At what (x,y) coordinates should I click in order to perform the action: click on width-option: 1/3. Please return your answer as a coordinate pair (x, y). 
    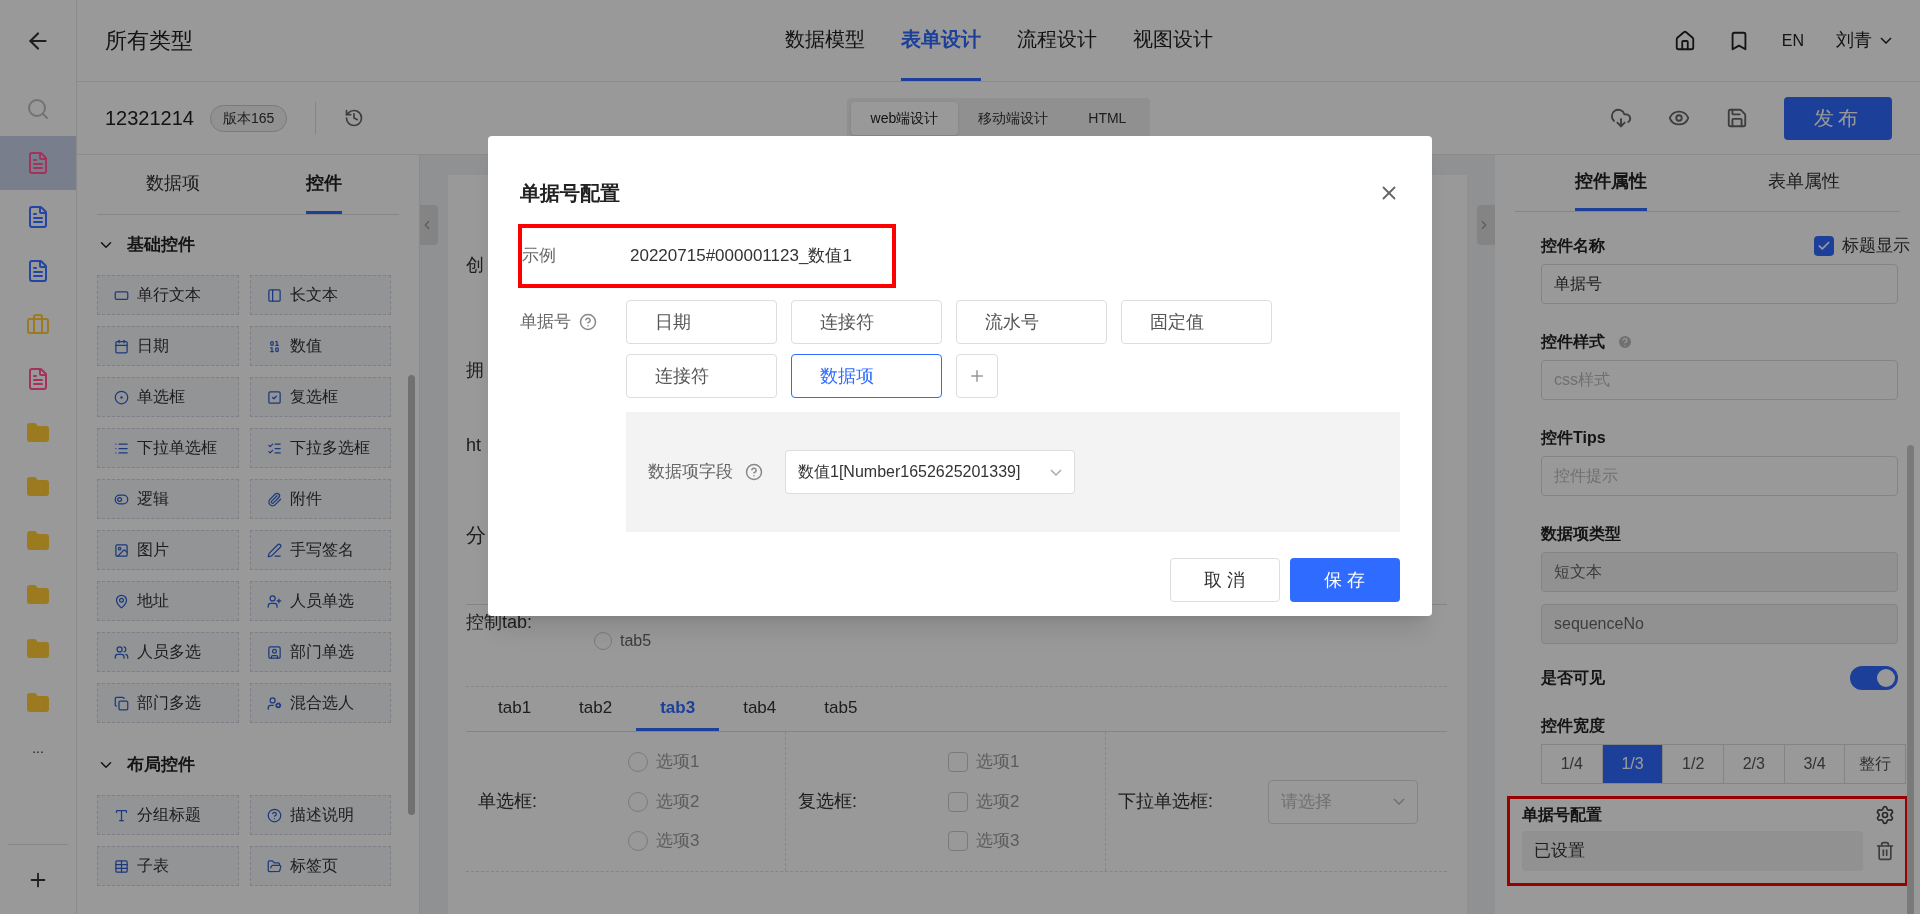
    Looking at the image, I should click on (1632, 764).